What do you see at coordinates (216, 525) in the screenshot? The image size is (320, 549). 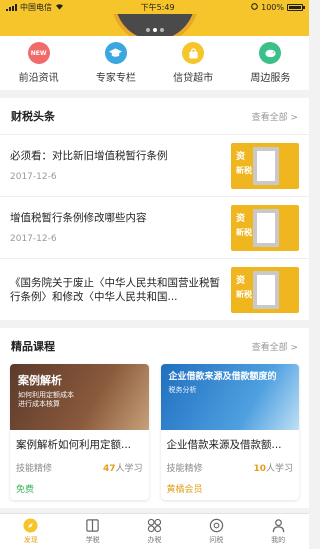 I see `question-icon` at bounding box center [216, 525].